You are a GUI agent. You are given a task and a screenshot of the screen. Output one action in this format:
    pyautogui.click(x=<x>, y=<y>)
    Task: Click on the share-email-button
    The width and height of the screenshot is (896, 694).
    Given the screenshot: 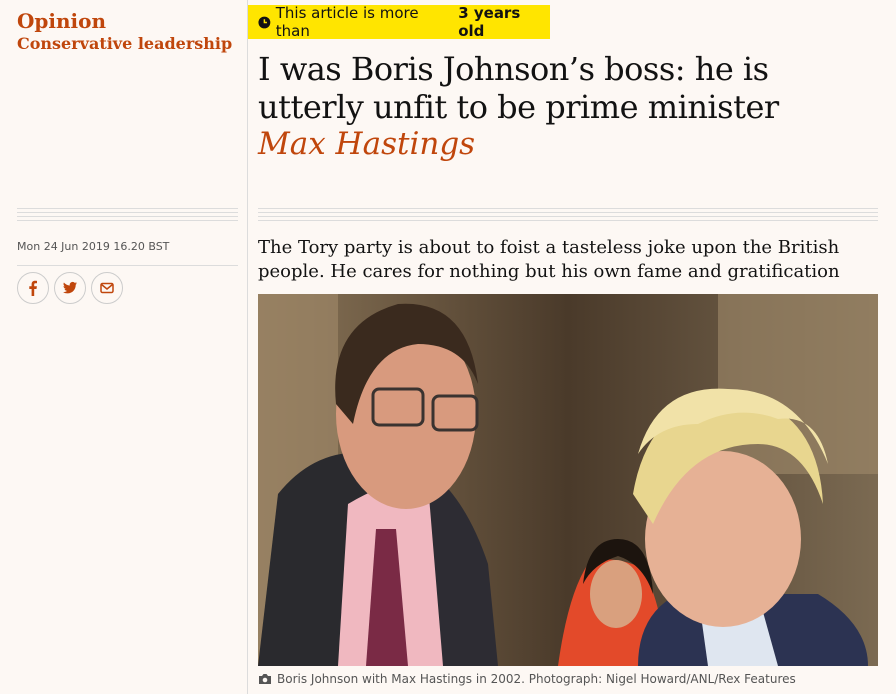 What is the action you would take?
    pyautogui.click(x=107, y=288)
    